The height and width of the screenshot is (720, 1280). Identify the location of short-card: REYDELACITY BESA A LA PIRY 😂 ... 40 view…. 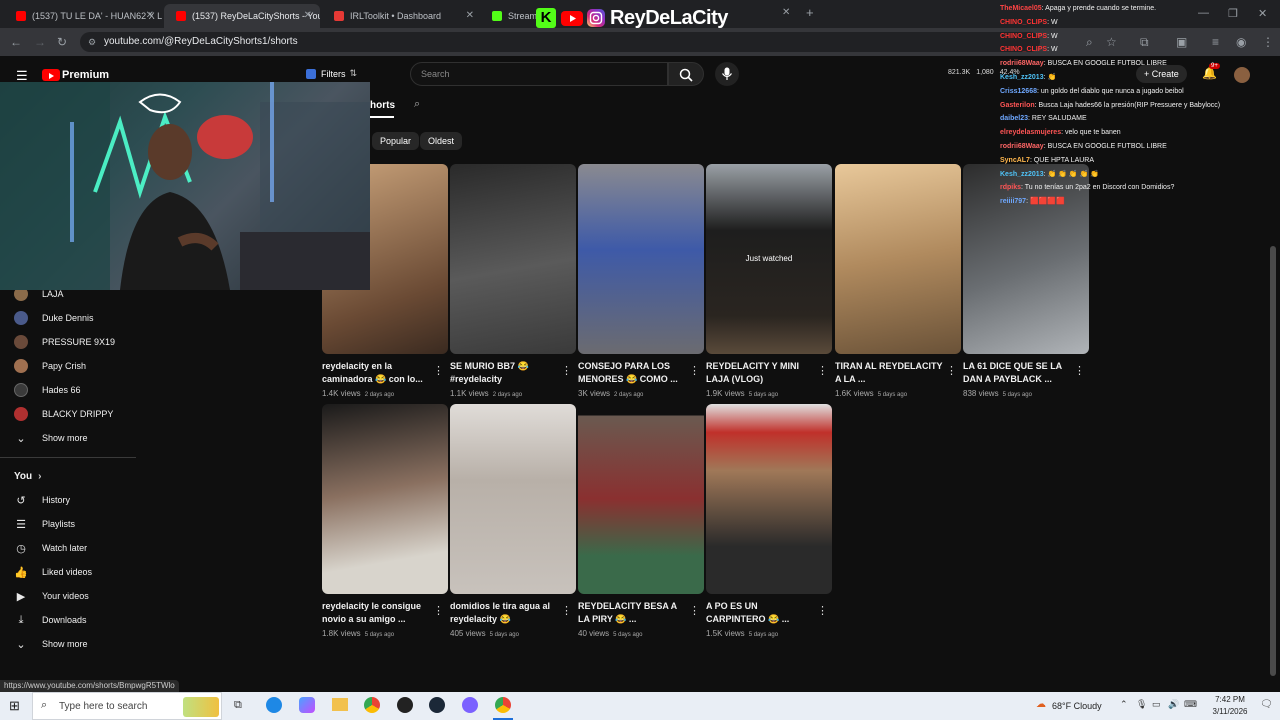
(641, 521).